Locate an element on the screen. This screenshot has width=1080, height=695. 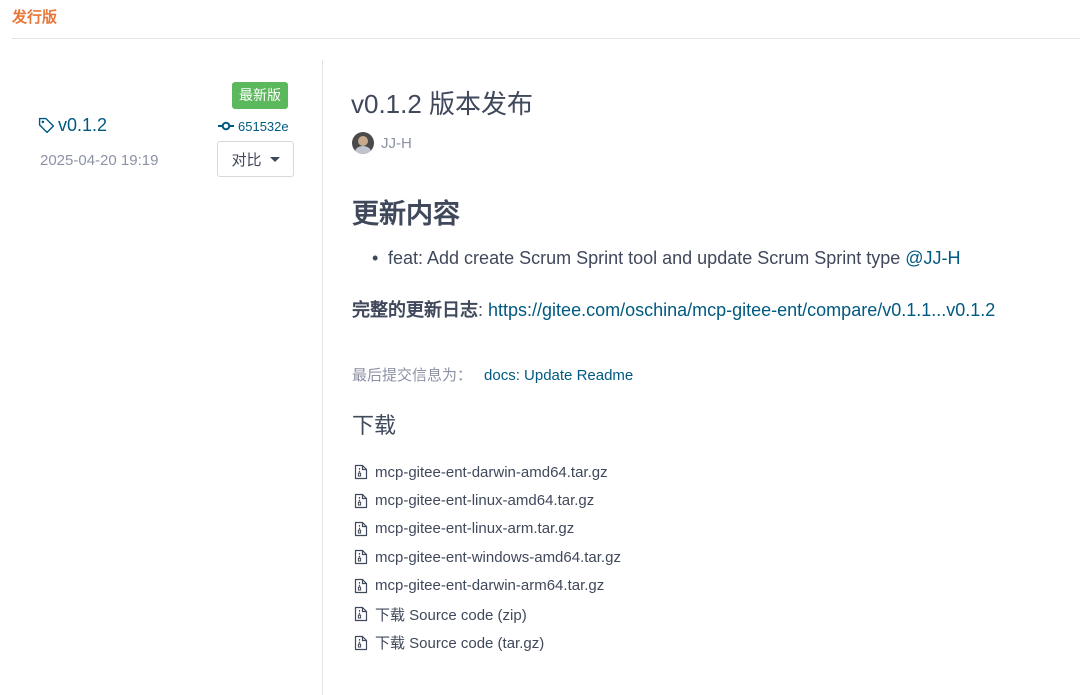
last-commit-label: 最后提交信息为： is located at coordinates (412, 375).